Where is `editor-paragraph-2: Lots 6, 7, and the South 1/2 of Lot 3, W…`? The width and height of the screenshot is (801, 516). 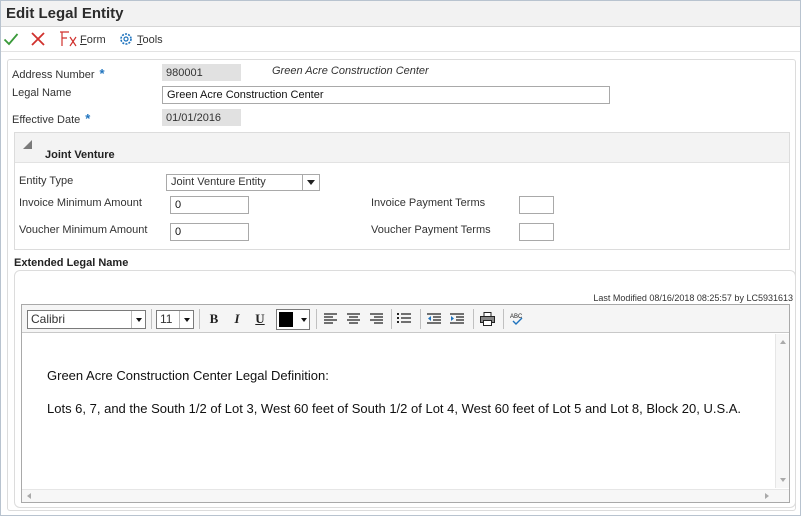
editor-paragraph-2: Lots 6, 7, and the South 1/2 of Lot 3, W… is located at coordinates (394, 408).